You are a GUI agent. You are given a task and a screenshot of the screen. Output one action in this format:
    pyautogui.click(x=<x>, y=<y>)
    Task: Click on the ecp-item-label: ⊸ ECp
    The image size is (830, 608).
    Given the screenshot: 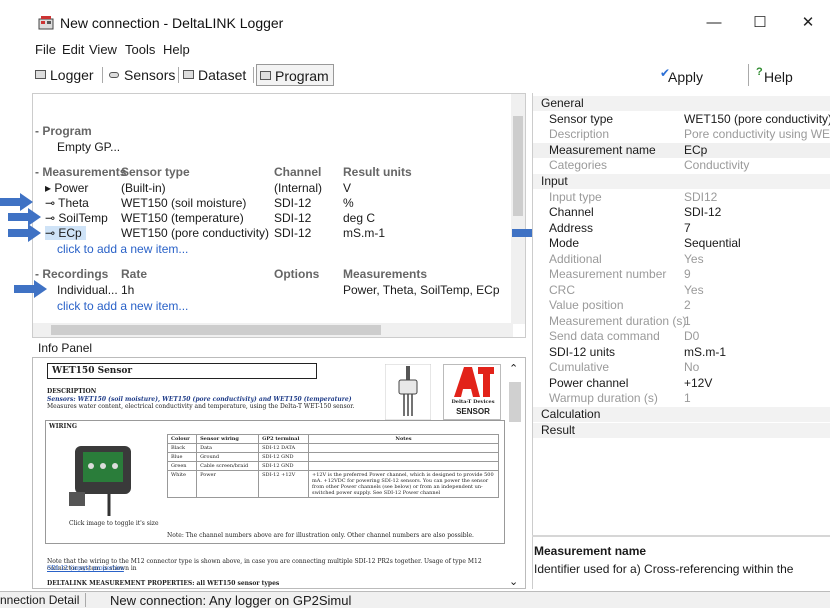 What is the action you would take?
    pyautogui.click(x=65, y=233)
    